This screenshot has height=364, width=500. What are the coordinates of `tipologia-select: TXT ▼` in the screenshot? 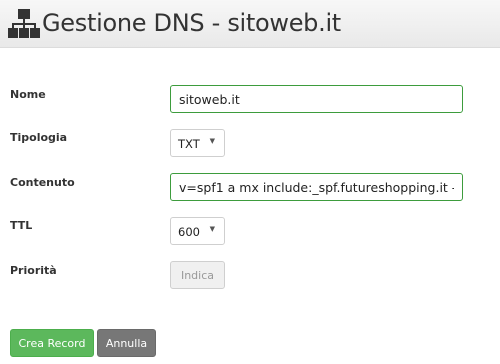 It's located at (197, 143).